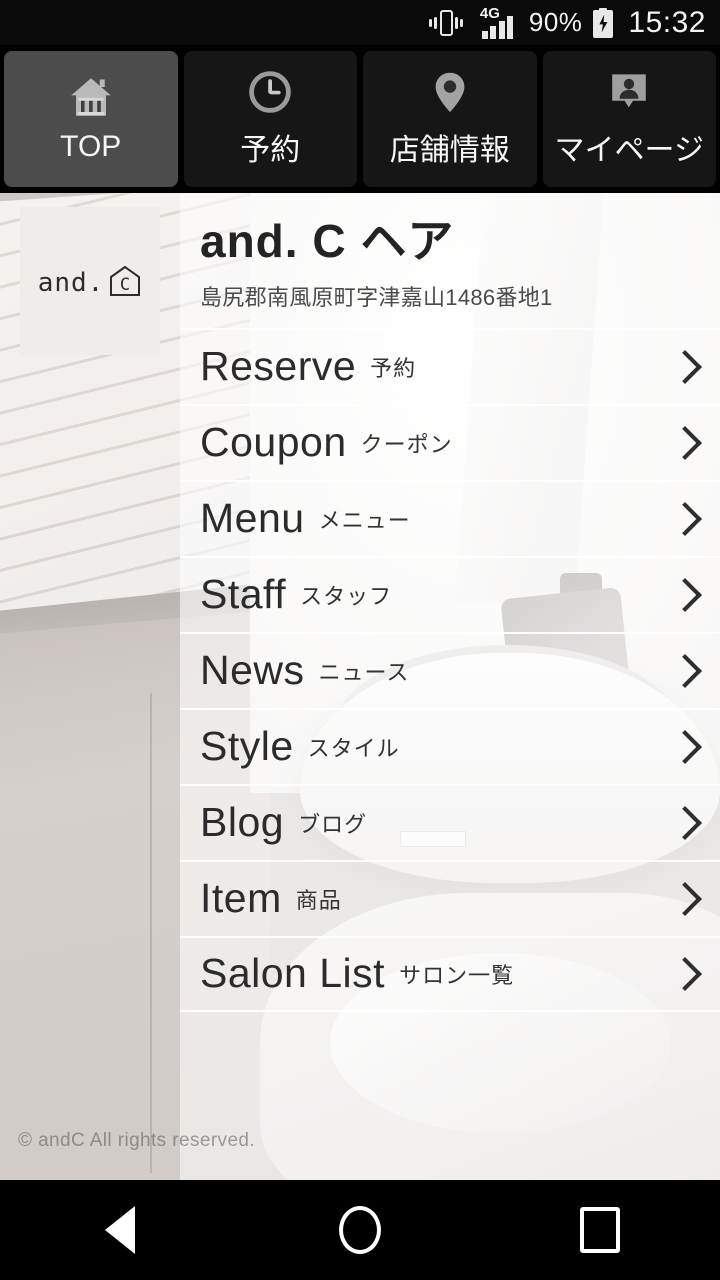  I want to click on map-pin-icon, so click(450, 92).